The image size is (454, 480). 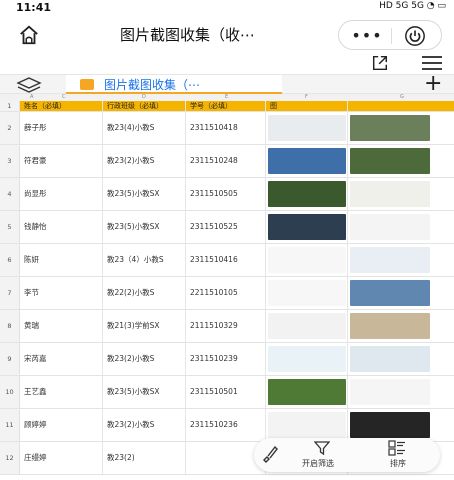 I want to click on menu-icon, so click(x=432, y=63).